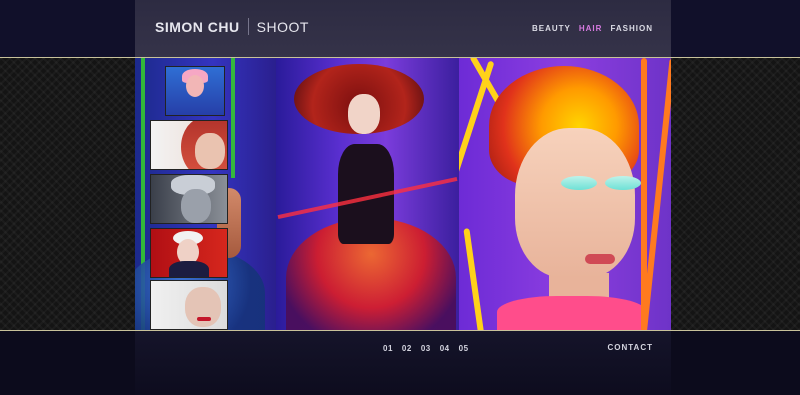 The image size is (800, 395). What do you see at coordinates (248, 26) in the screenshot?
I see `brand-divider` at bounding box center [248, 26].